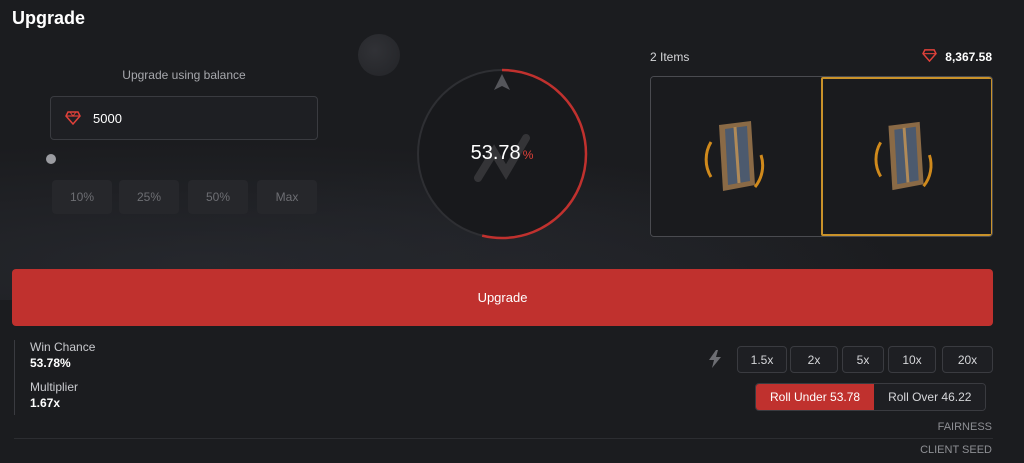 This screenshot has height=463, width=1024. I want to click on amount-field, so click(184, 118).